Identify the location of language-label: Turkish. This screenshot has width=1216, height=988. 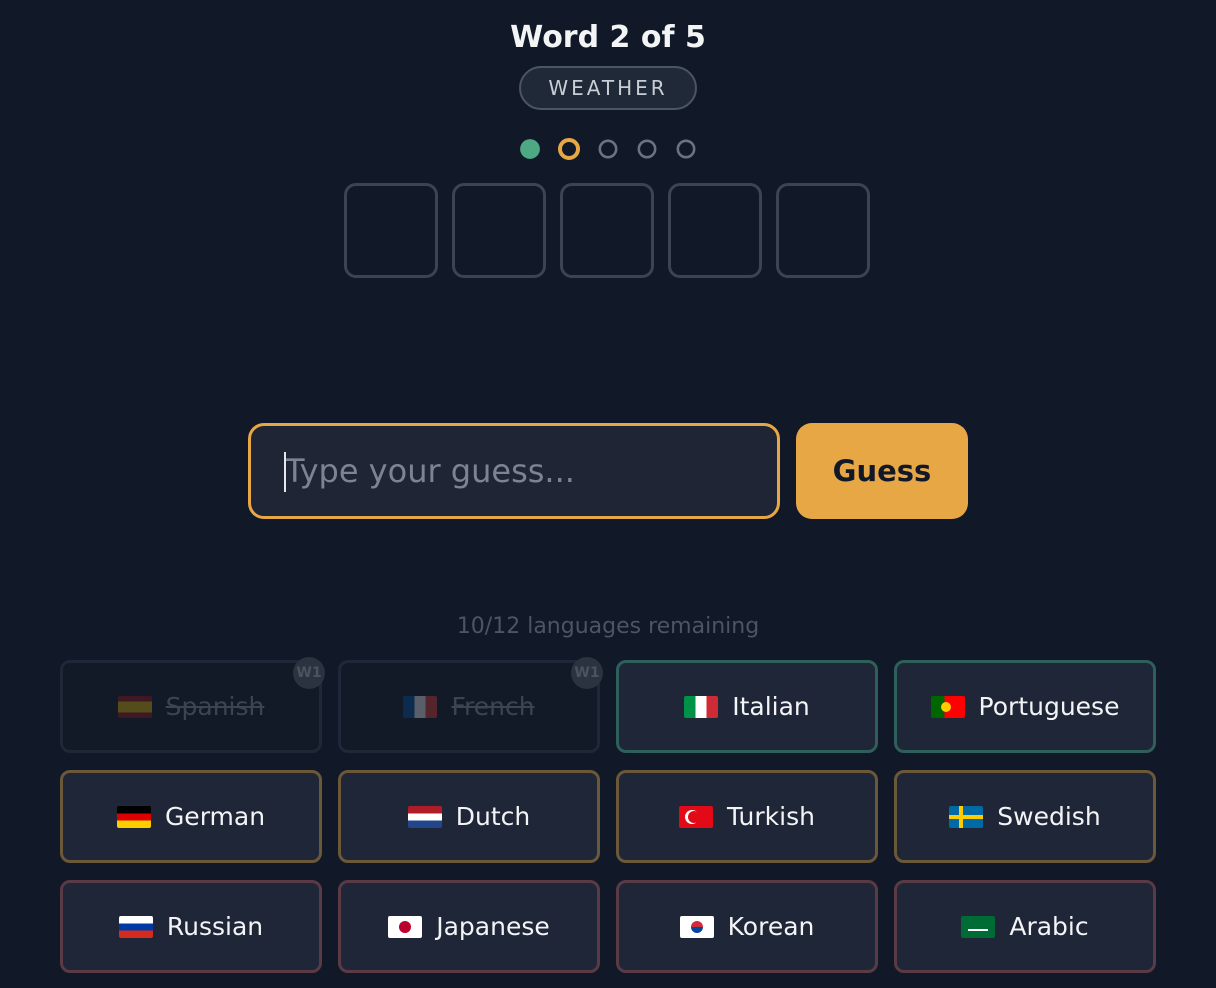
(771, 816).